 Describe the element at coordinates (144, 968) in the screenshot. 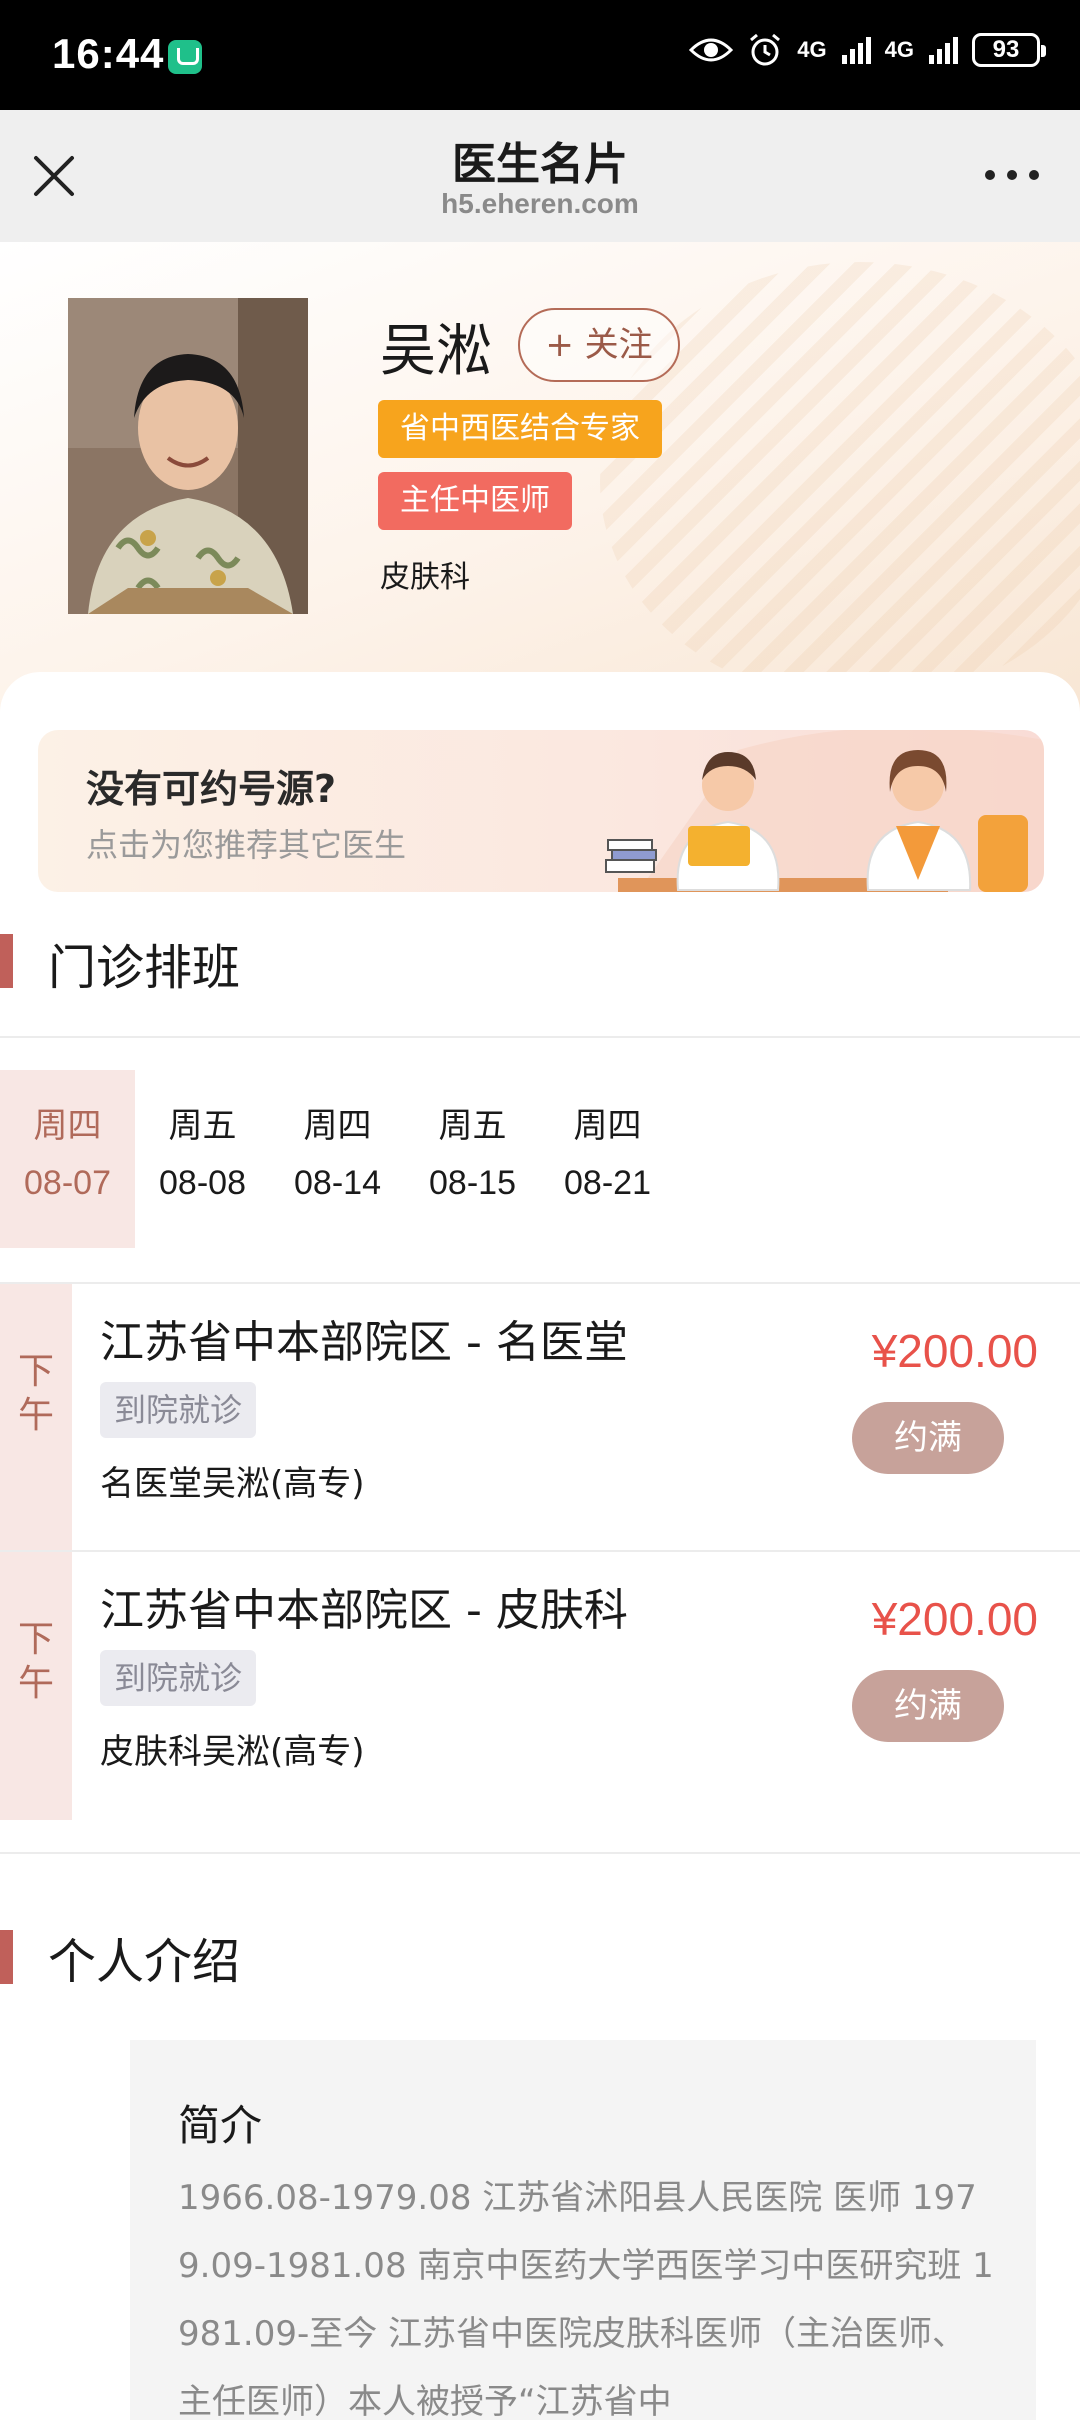

I see `schedule-section-title: 门诊排班` at that location.